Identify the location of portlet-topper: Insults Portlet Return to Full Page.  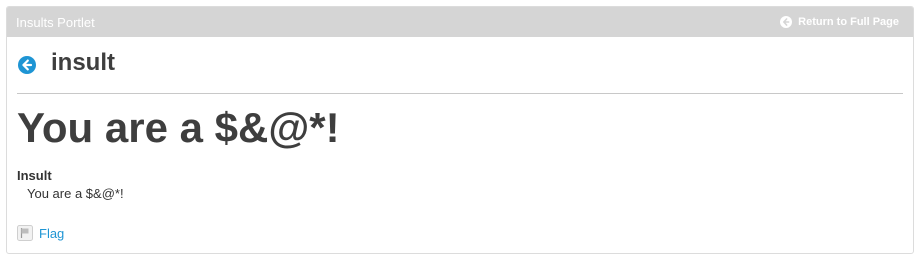
(460, 22).